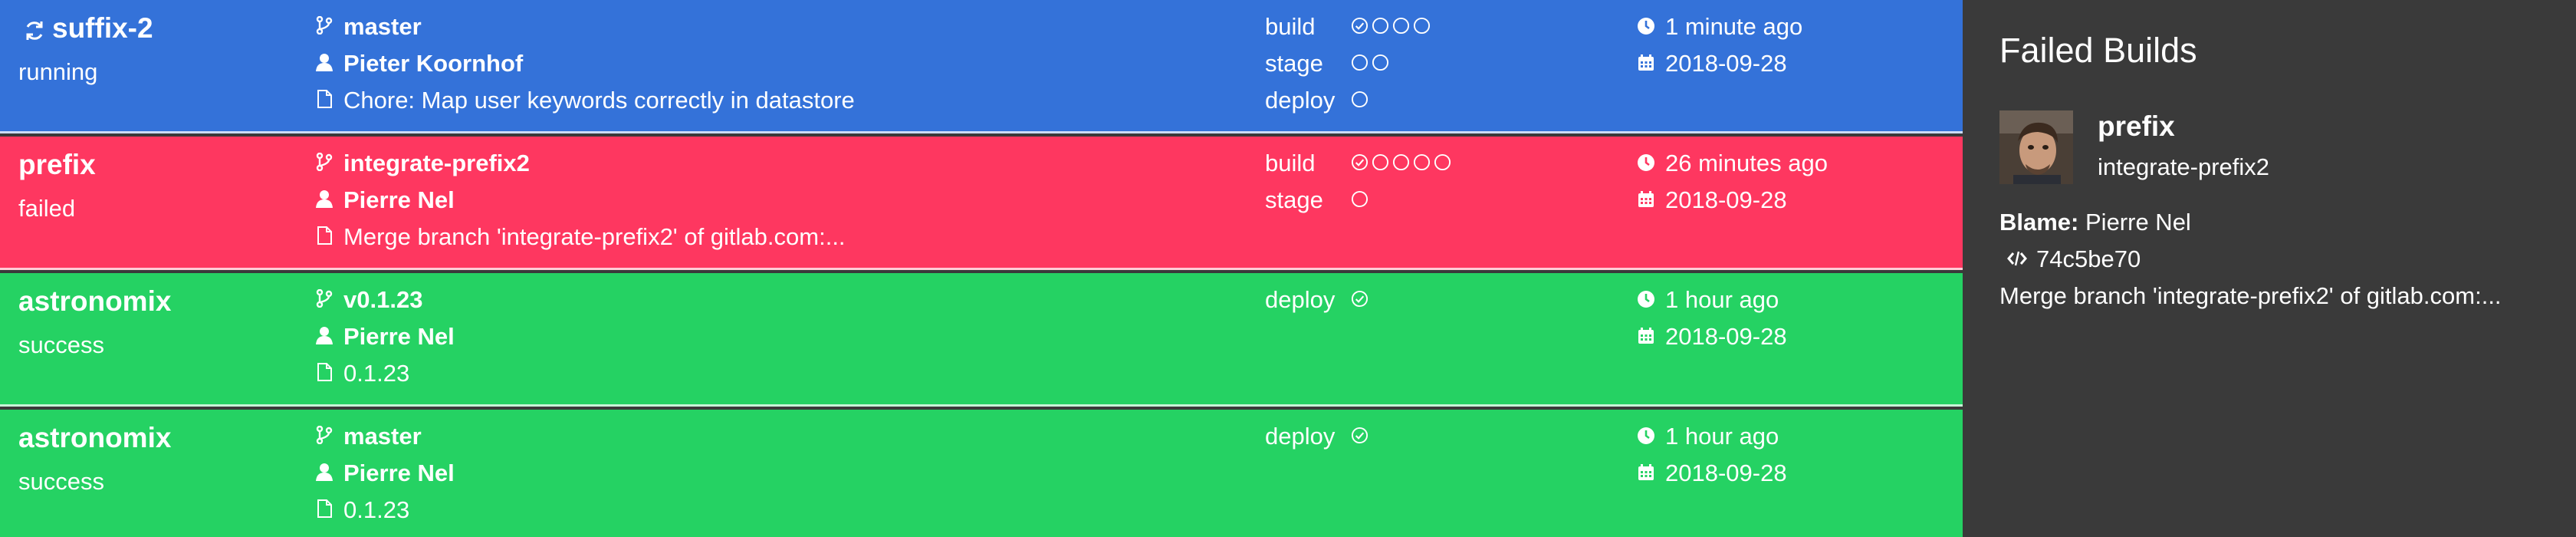 The width and height of the screenshot is (2576, 537). Describe the element at coordinates (1746, 163) in the screenshot. I see `relative-time-text: 26 minutes ago` at that location.